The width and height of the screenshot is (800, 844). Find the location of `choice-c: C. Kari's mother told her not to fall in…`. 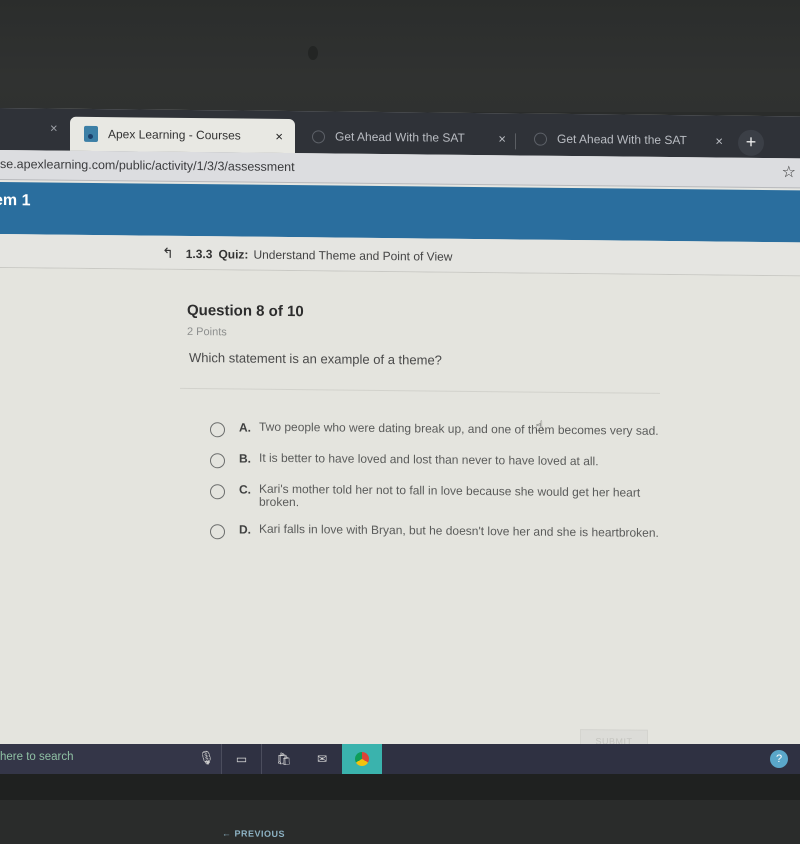

choice-c: C. Kari's mother told her not to fall in… is located at coordinates (440, 497).